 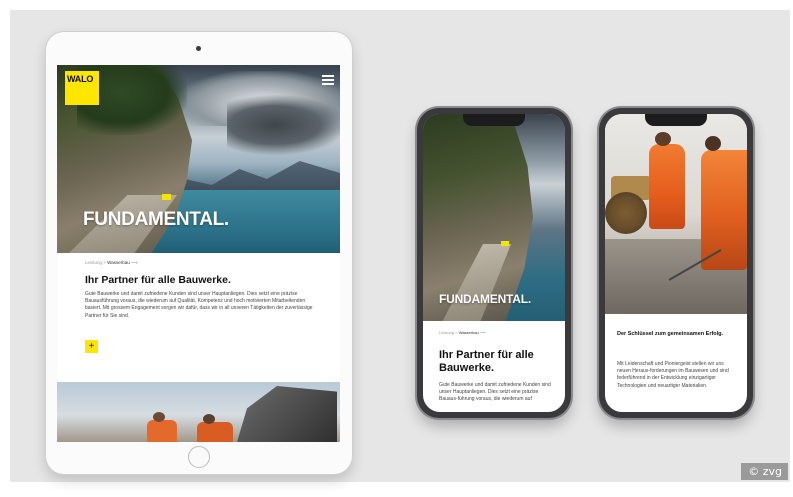 What do you see at coordinates (91, 346) in the screenshot?
I see `expand-plus-button: +` at bounding box center [91, 346].